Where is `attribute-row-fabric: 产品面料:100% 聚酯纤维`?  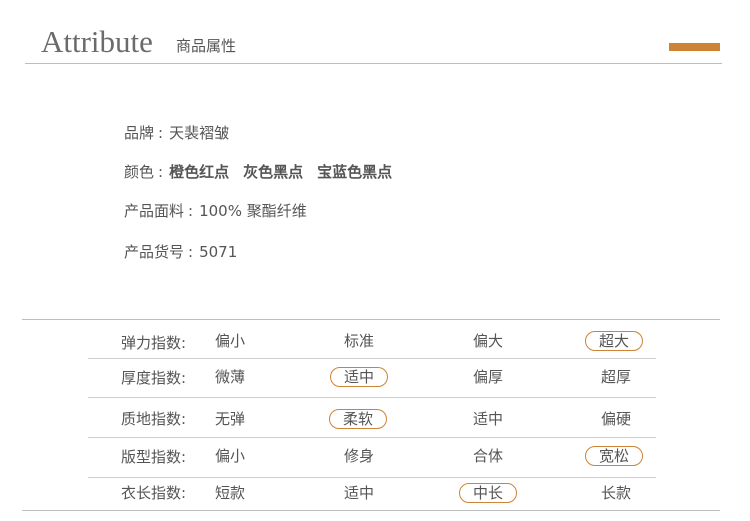
attribute-row-fabric: 产品面料:100% 聚酯纤维 is located at coordinates (215, 211).